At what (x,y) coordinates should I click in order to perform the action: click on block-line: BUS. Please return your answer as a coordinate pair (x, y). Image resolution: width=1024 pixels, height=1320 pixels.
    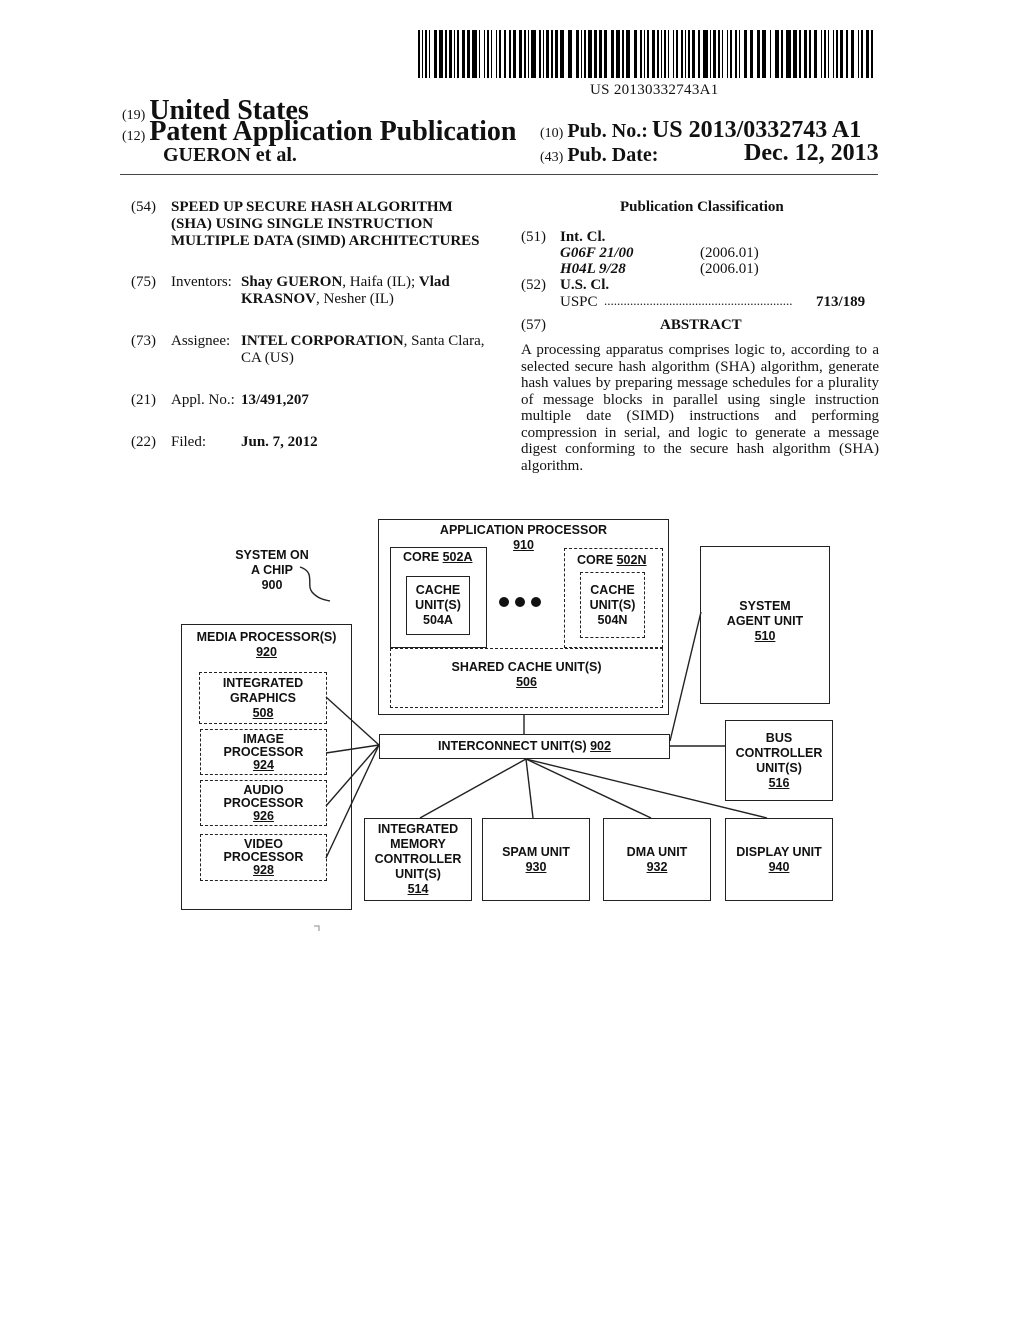
    Looking at the image, I should click on (779, 737).